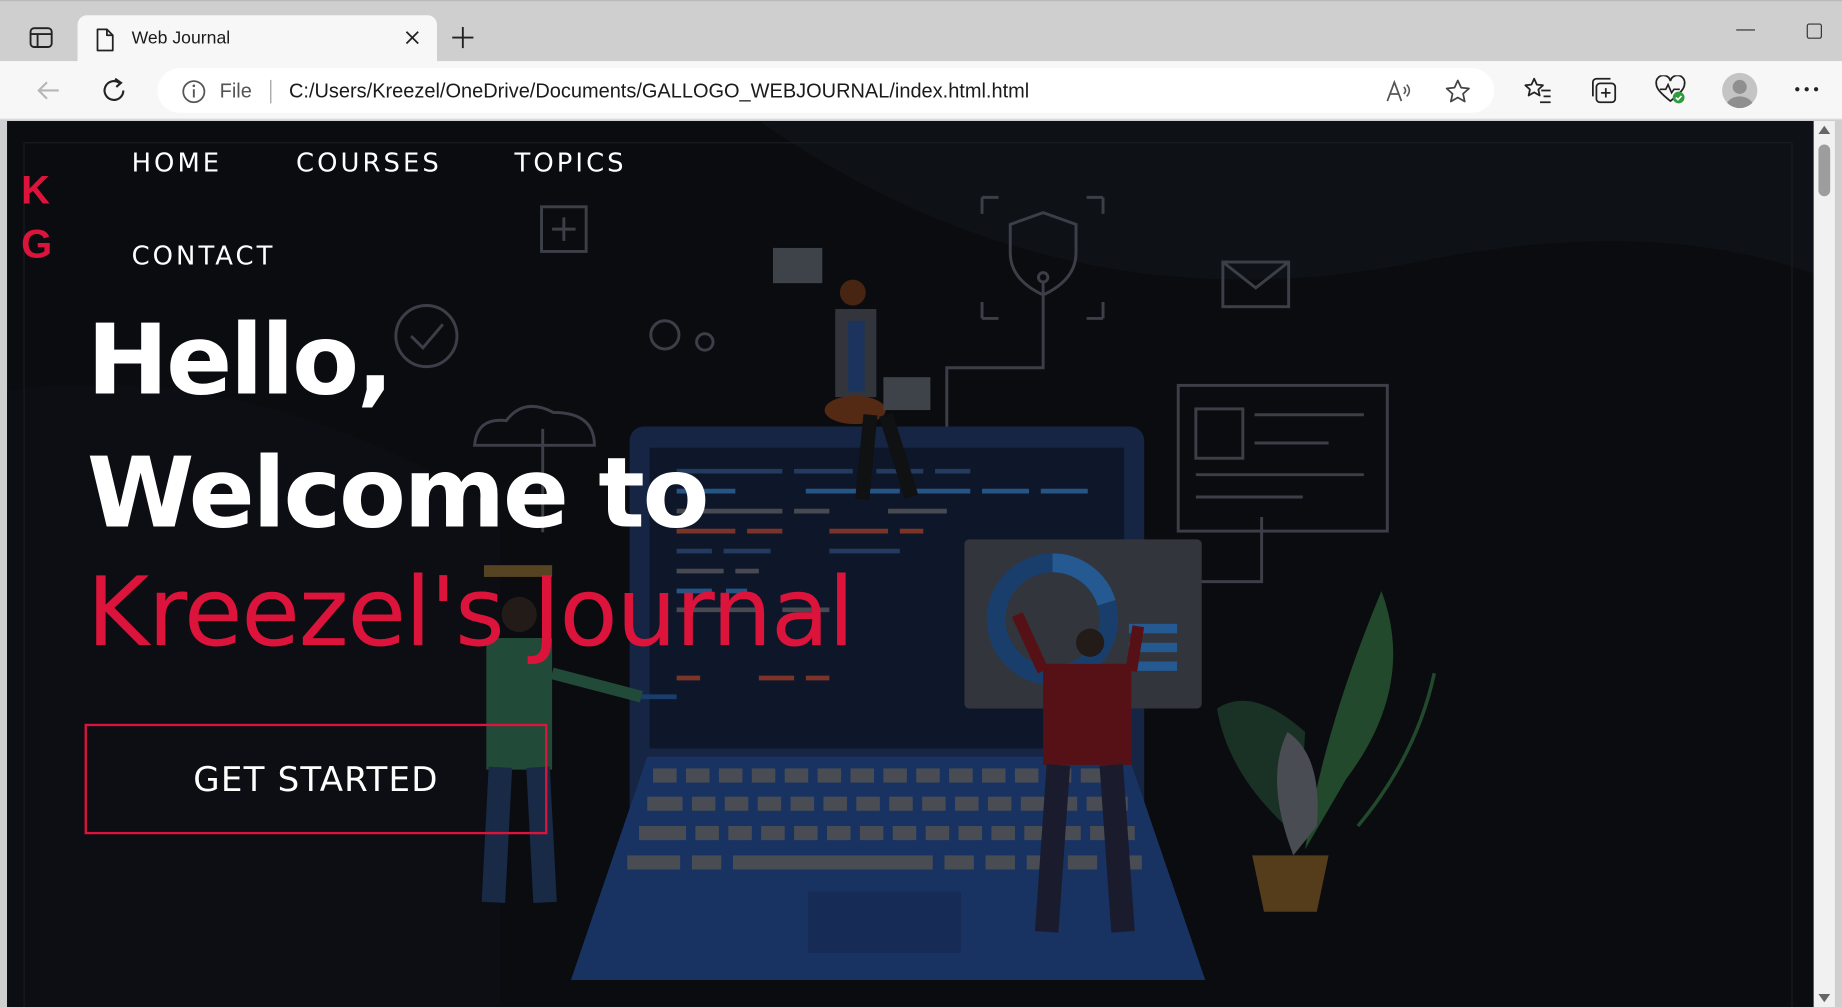 Image resolution: width=1842 pixels, height=1007 pixels. What do you see at coordinates (41, 37) in the screenshot?
I see `sidebar-toggle-icon` at bounding box center [41, 37].